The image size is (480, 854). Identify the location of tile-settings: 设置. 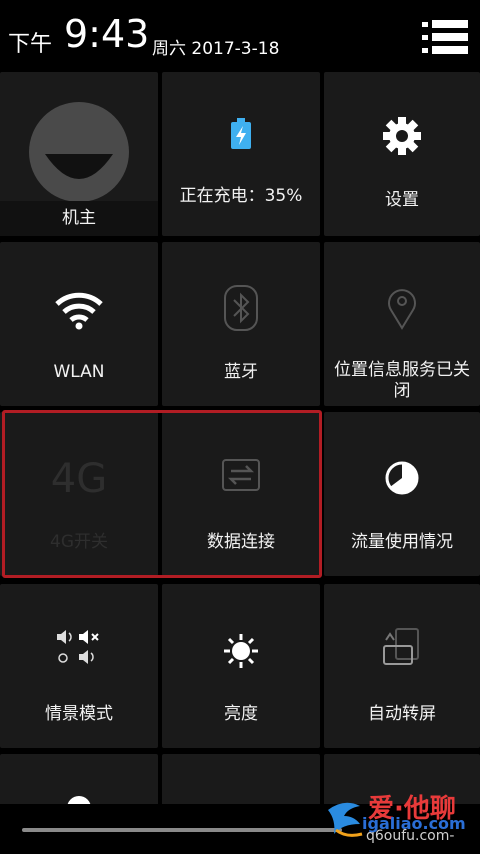
(402, 154).